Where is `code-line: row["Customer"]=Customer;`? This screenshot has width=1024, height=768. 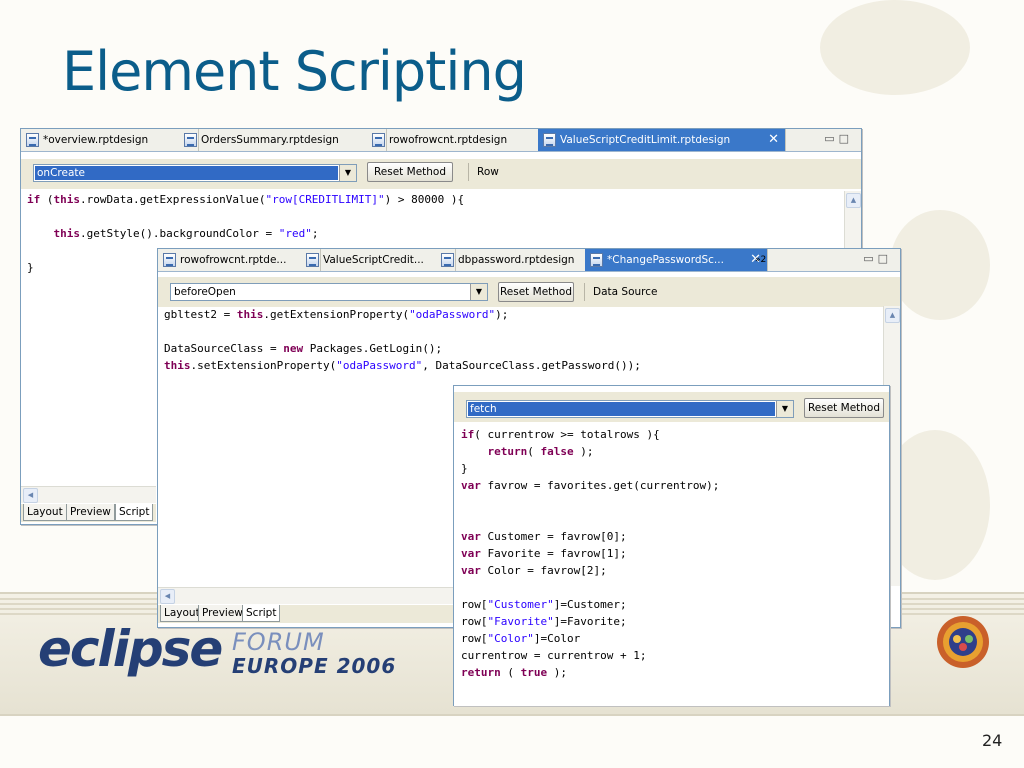
code-line: row["Customer"]=Customer; is located at coordinates (544, 604).